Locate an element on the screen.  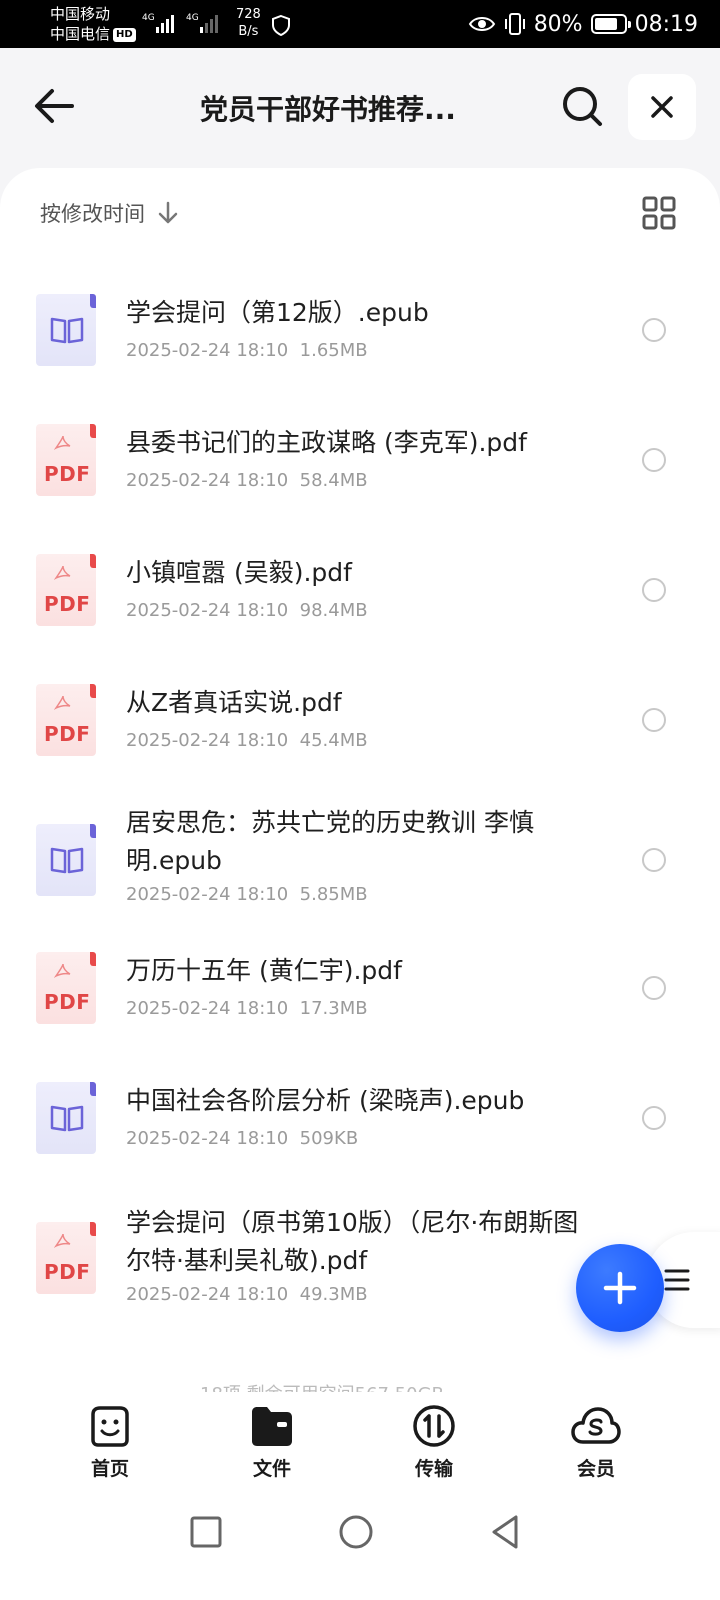
folder-icon is located at coordinates (272, 1426).